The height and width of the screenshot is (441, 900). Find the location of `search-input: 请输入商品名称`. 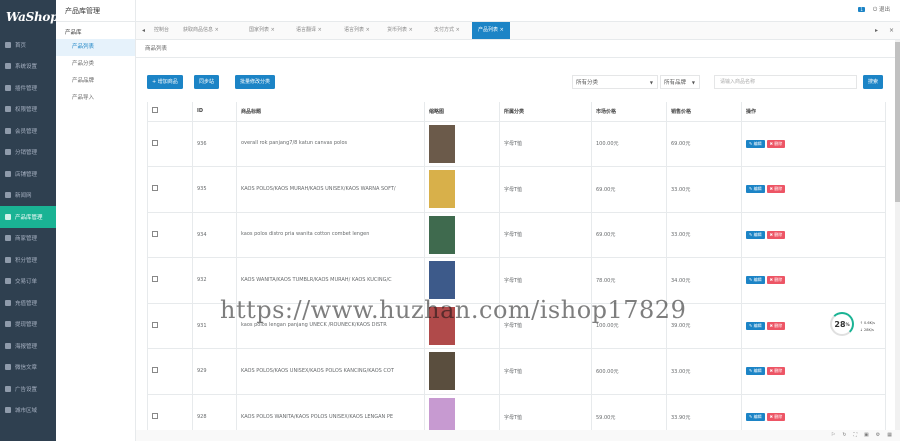

search-input: 请输入商品名称 is located at coordinates (785, 82).